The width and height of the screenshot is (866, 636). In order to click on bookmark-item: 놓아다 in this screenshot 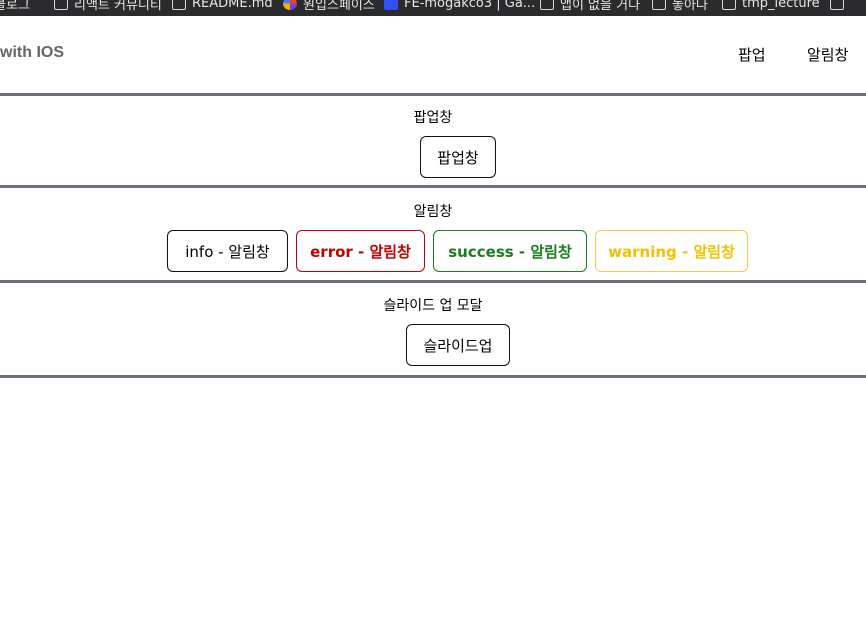, I will do `click(680, 6)`.